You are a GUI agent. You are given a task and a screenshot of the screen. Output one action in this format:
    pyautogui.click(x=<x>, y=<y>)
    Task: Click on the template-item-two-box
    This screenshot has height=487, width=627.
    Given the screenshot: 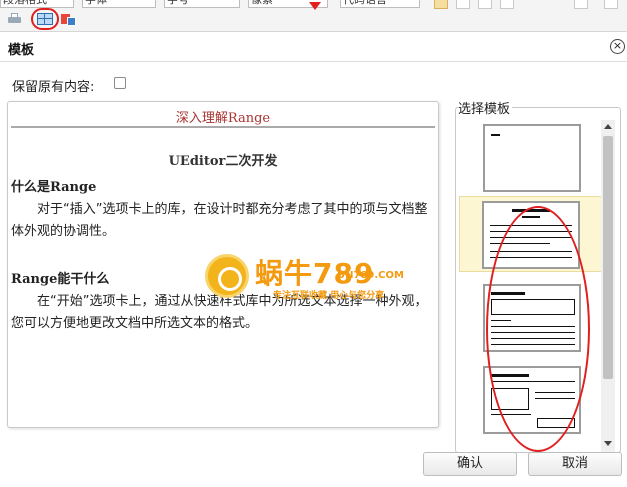 What is the action you would take?
    pyautogui.click(x=531, y=398)
    